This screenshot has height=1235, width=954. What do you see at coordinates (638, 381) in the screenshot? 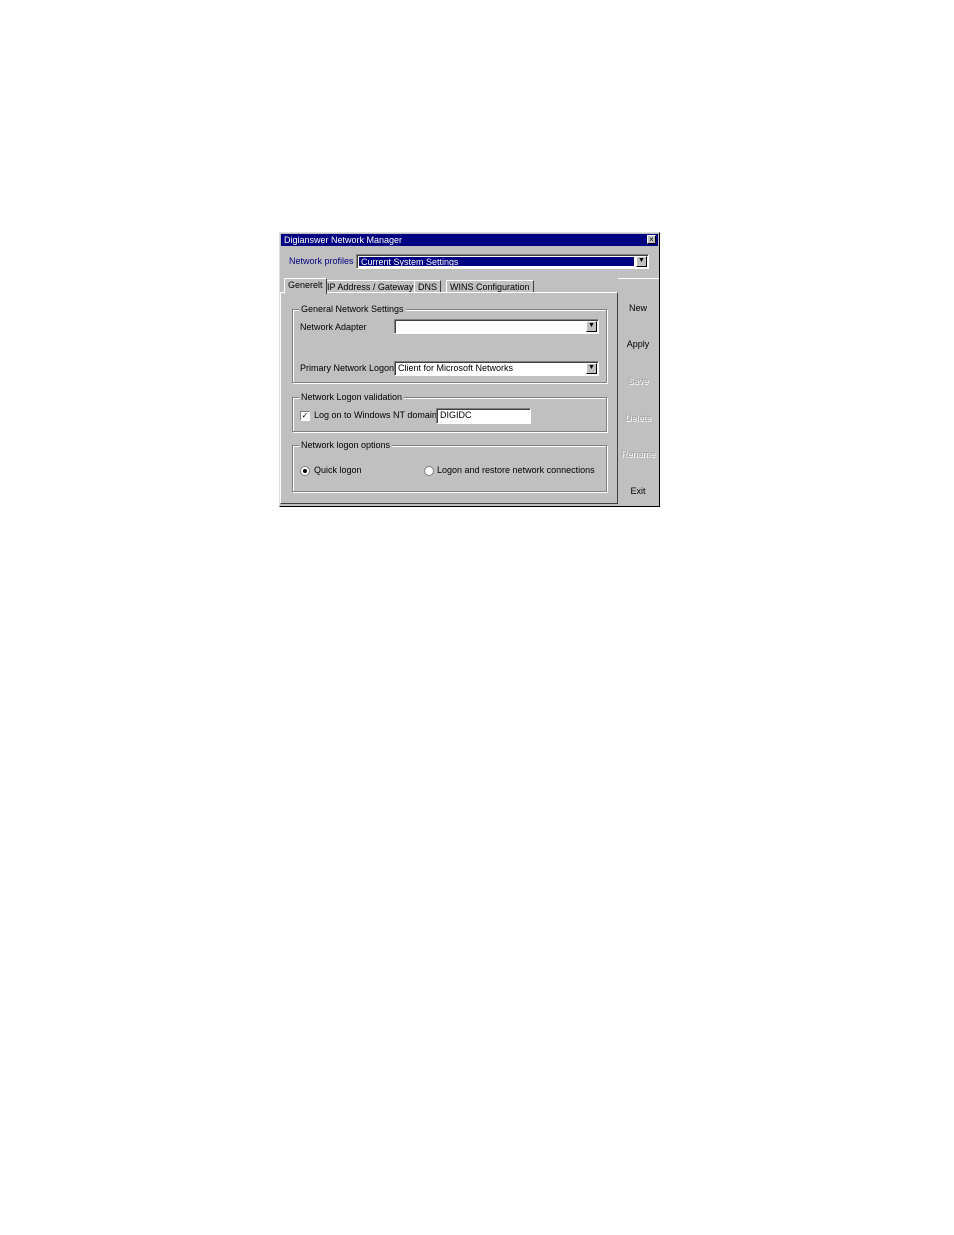
I see `save-button: Save` at bounding box center [638, 381].